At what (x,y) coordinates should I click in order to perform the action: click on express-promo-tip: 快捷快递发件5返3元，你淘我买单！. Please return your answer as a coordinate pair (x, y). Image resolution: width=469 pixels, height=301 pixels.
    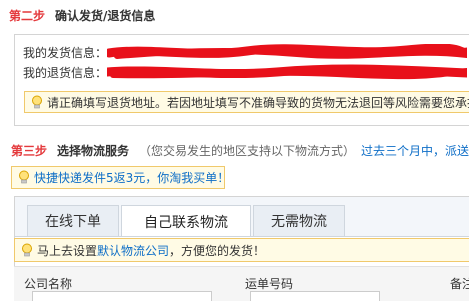
    Looking at the image, I should click on (118, 177).